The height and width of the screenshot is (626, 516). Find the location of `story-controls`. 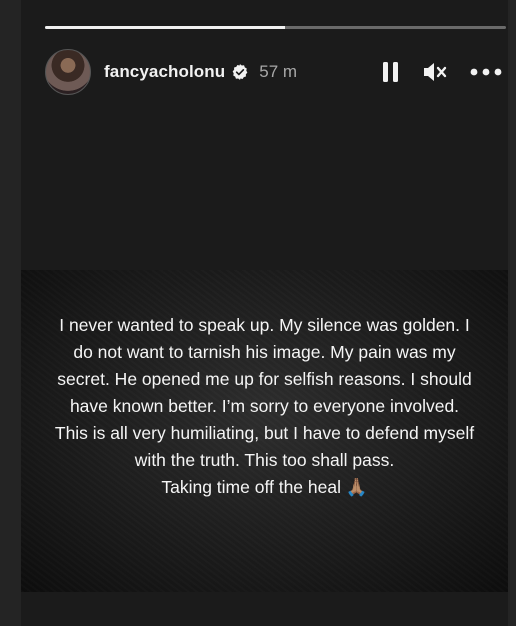

story-controls is located at coordinates (442, 72).